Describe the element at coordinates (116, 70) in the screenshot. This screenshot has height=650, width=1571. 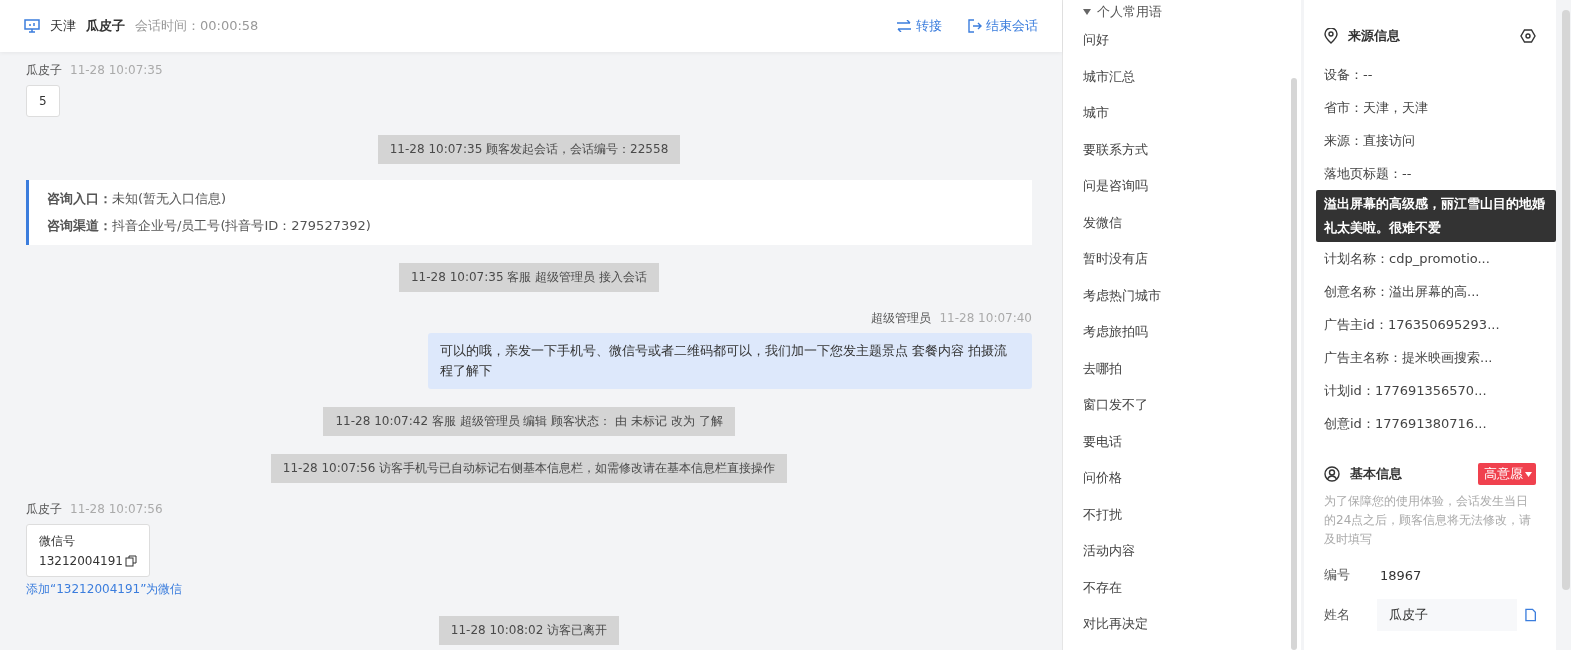
I see `message-time: 11-28 10:07:35` at that location.